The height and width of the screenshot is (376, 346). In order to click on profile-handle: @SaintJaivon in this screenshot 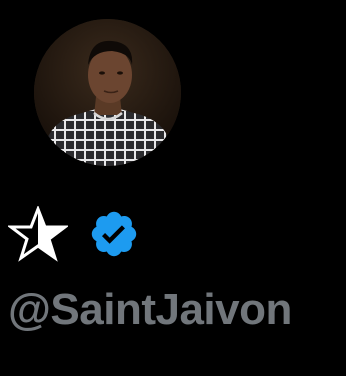, I will do `click(150, 309)`.